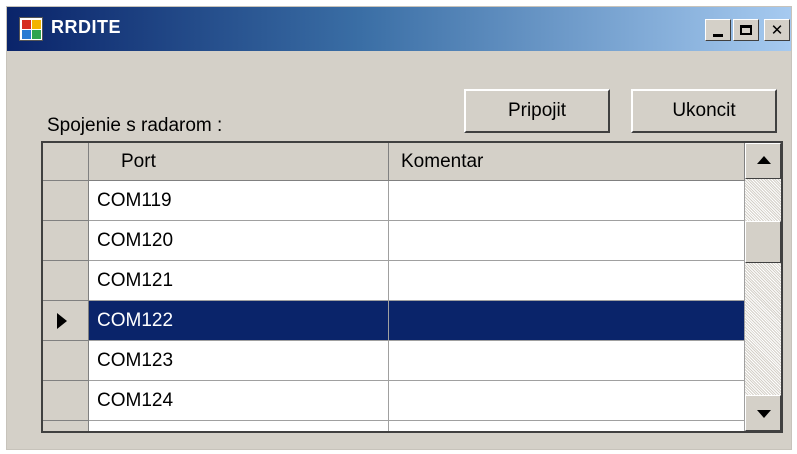  I want to click on table-row-selected: COM122, so click(394, 321).